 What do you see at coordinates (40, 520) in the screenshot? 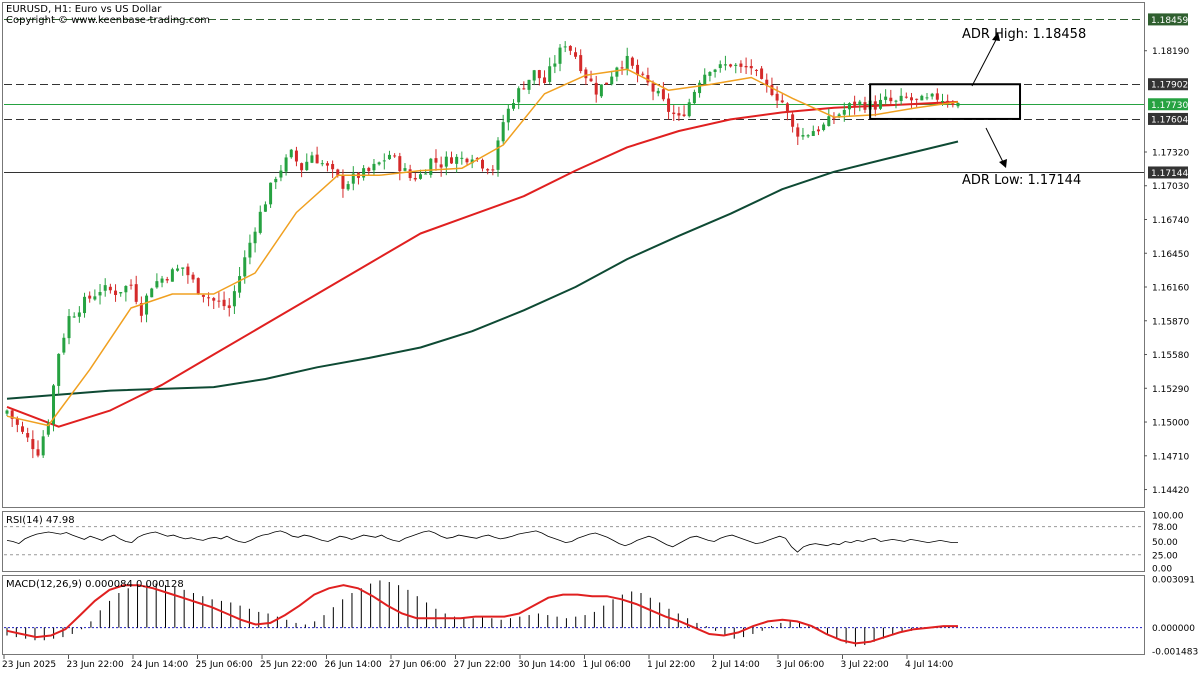
I see `rsi-label: RSI(14) 47.98` at bounding box center [40, 520].